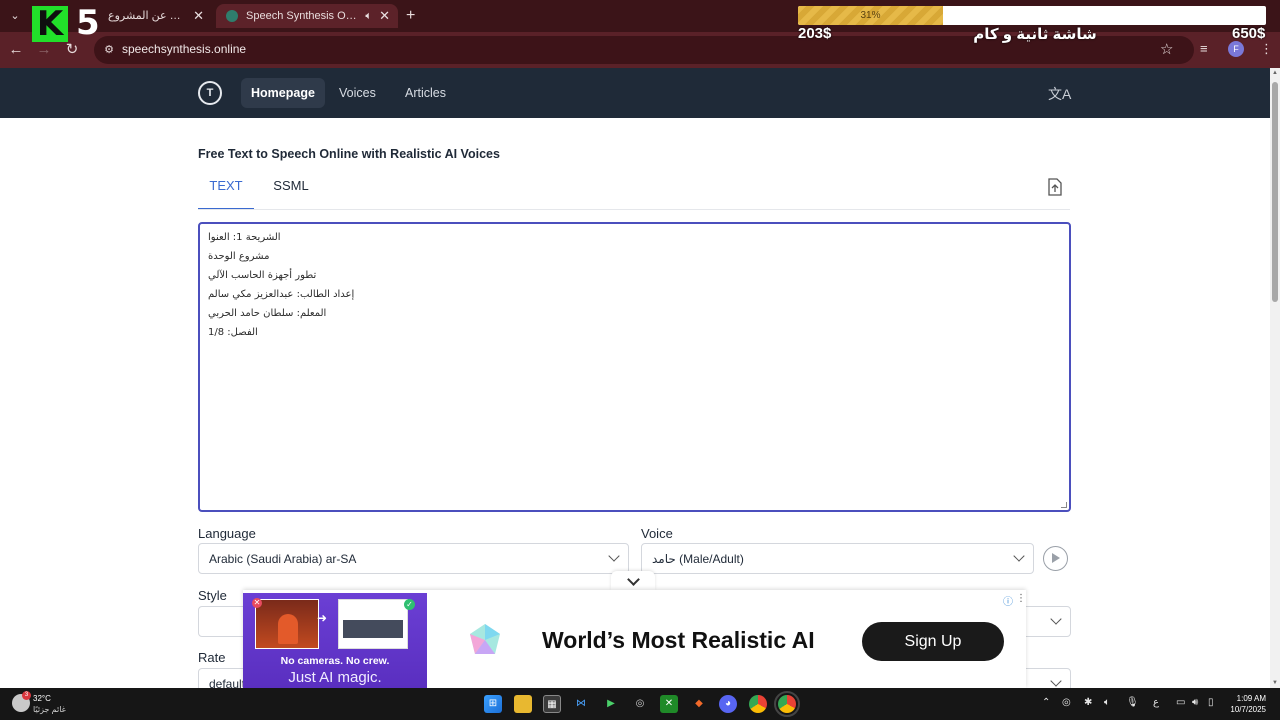 This screenshot has width=1280, height=720. What do you see at coordinates (425, 93) in the screenshot?
I see `nav-articles: Articles` at bounding box center [425, 93].